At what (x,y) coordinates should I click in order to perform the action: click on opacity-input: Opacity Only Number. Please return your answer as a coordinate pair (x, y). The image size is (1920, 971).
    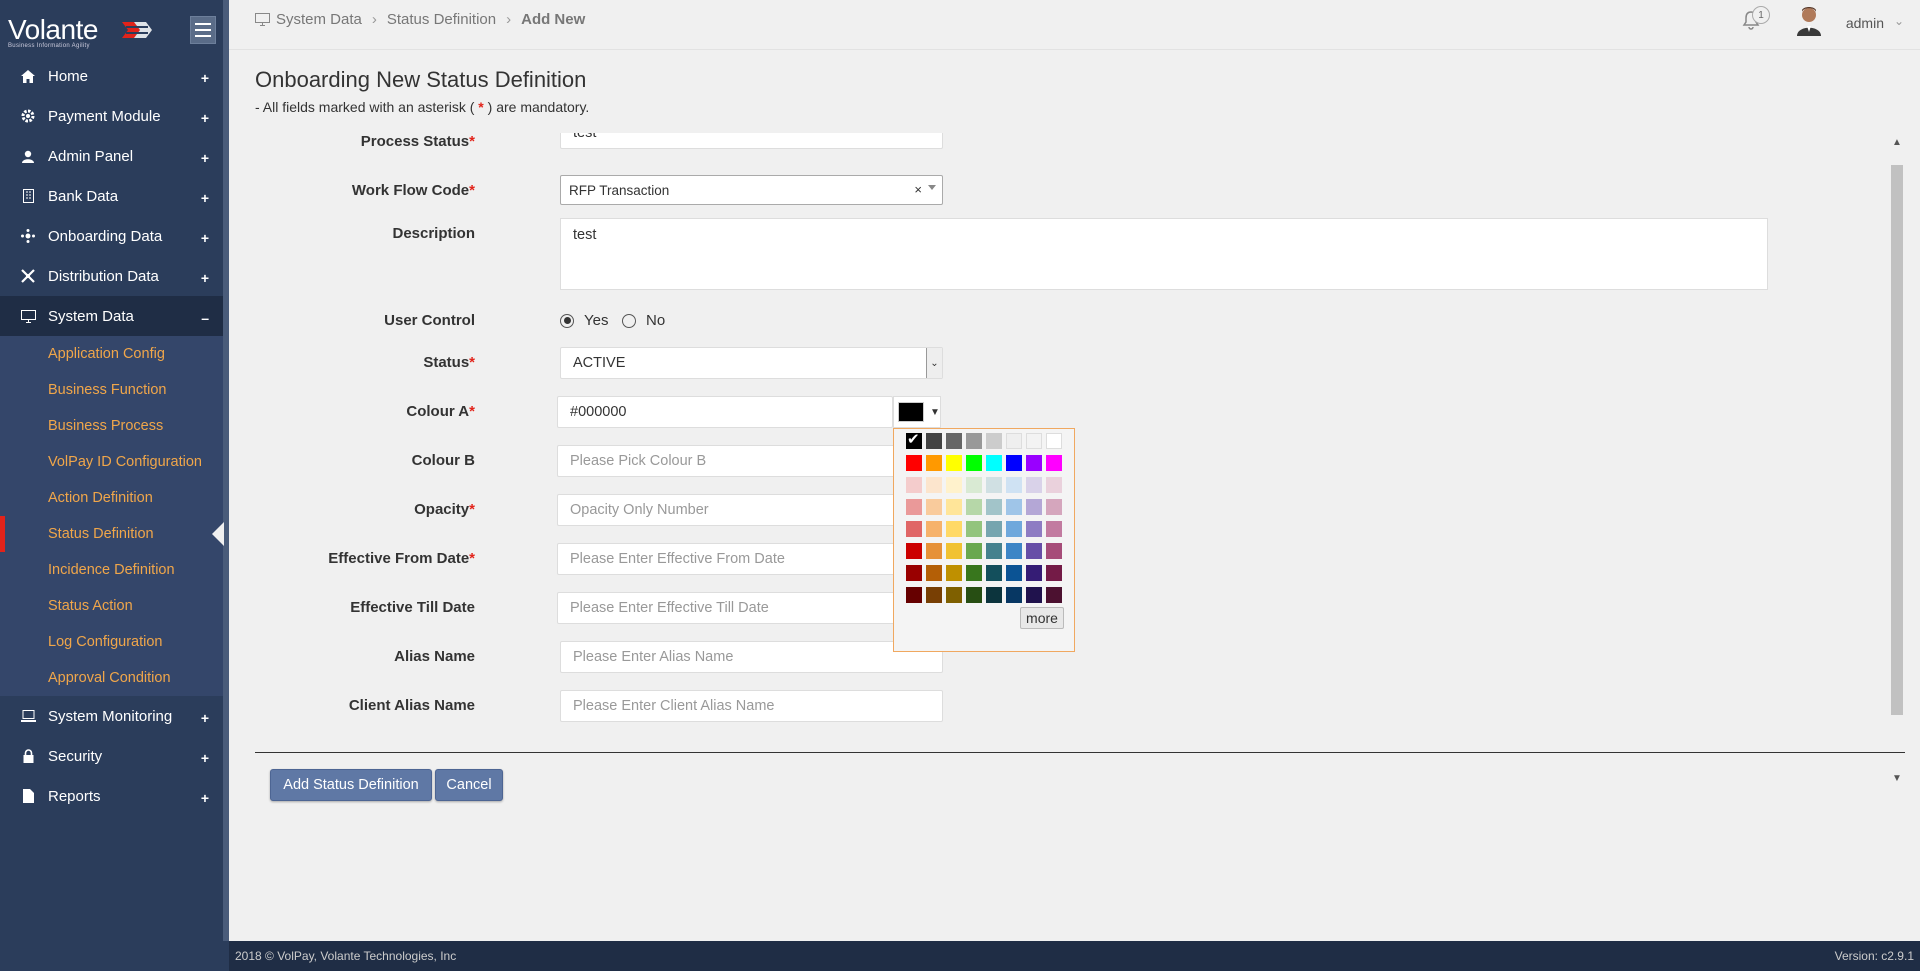
    Looking at the image, I should click on (750, 510).